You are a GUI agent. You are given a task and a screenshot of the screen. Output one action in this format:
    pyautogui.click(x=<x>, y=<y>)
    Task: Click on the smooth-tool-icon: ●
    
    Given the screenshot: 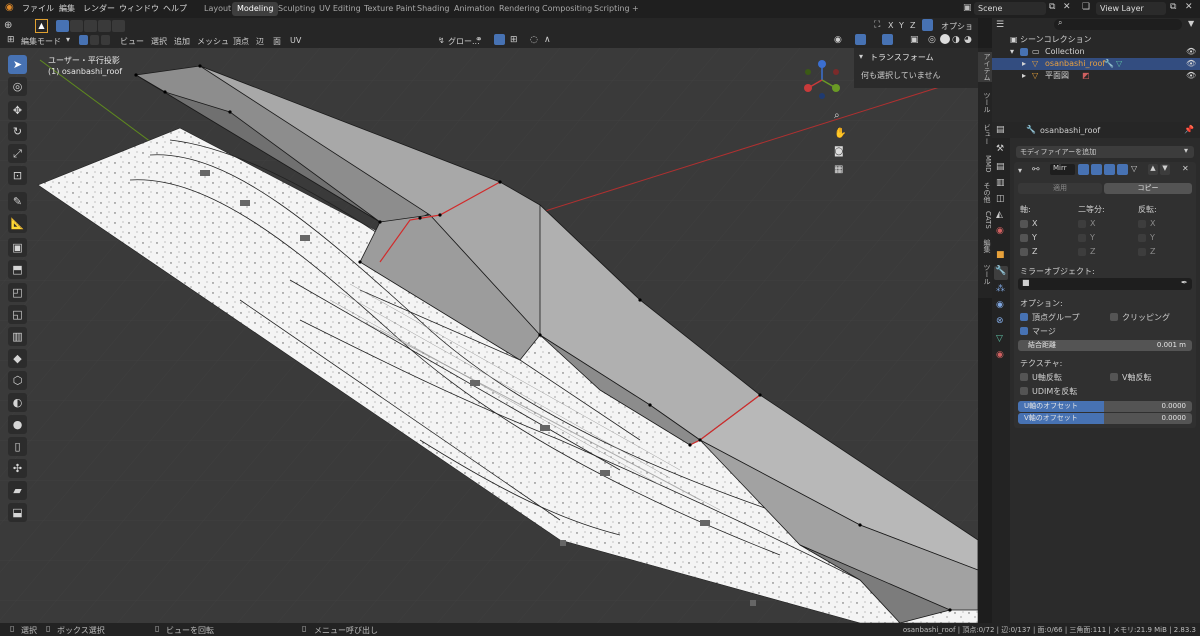 What is the action you would take?
    pyautogui.click(x=17, y=424)
    